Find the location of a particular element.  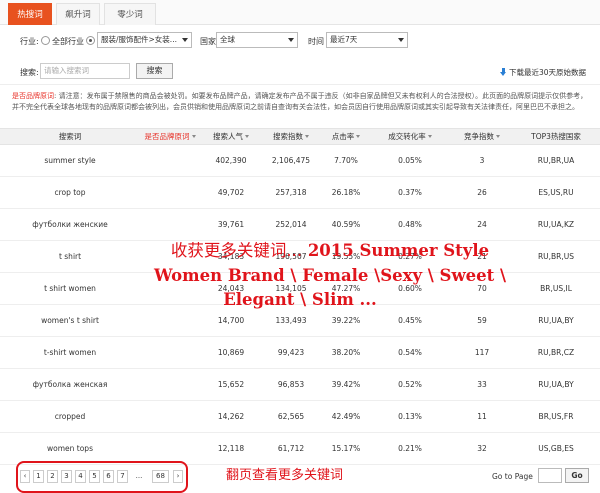

col-header-conversion: 成交转化率 is located at coordinates (410, 136).